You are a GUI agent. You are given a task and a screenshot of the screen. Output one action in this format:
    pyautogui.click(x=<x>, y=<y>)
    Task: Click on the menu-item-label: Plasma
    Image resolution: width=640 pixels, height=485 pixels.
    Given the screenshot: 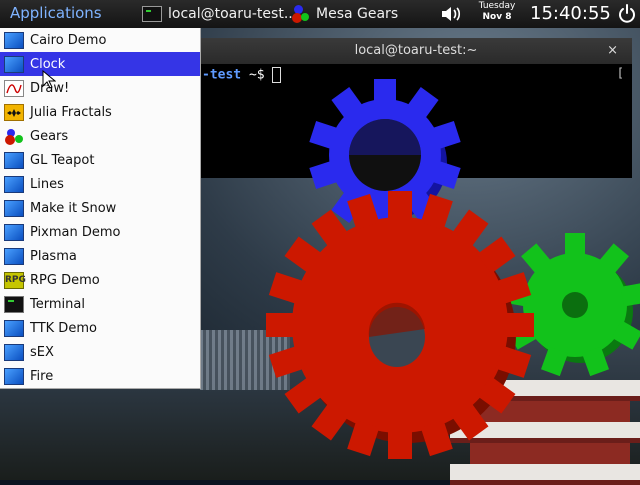 What is the action you would take?
    pyautogui.click(x=53, y=256)
    